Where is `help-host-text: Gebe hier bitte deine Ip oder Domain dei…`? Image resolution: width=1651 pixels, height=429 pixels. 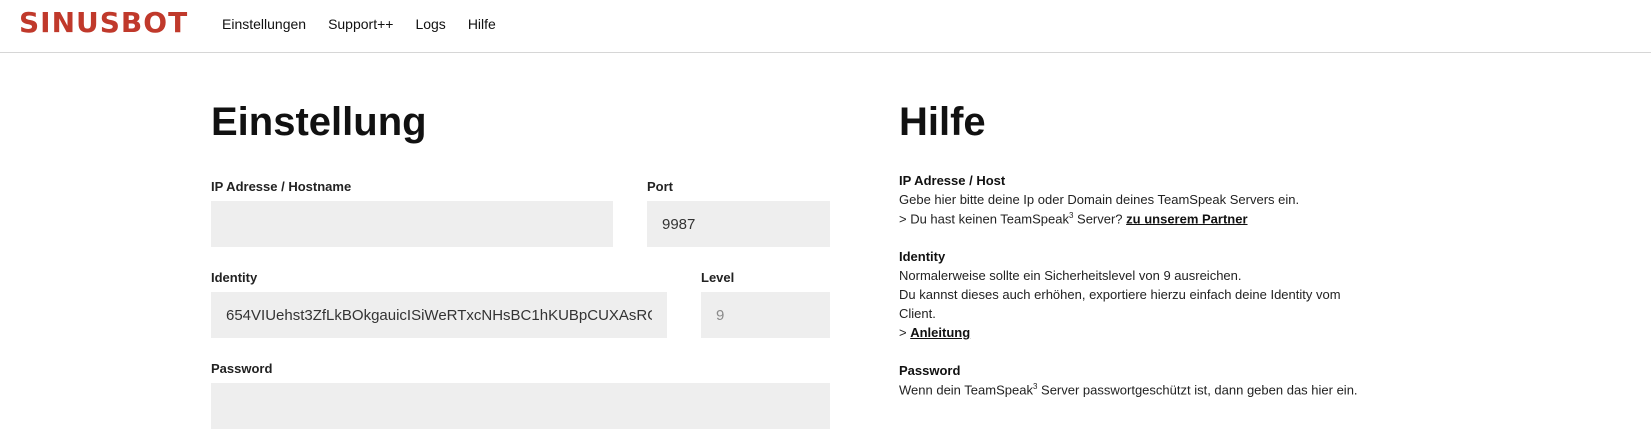 help-host-text: Gebe hier bitte deine Ip oder Domain dei… is located at coordinates (1099, 199).